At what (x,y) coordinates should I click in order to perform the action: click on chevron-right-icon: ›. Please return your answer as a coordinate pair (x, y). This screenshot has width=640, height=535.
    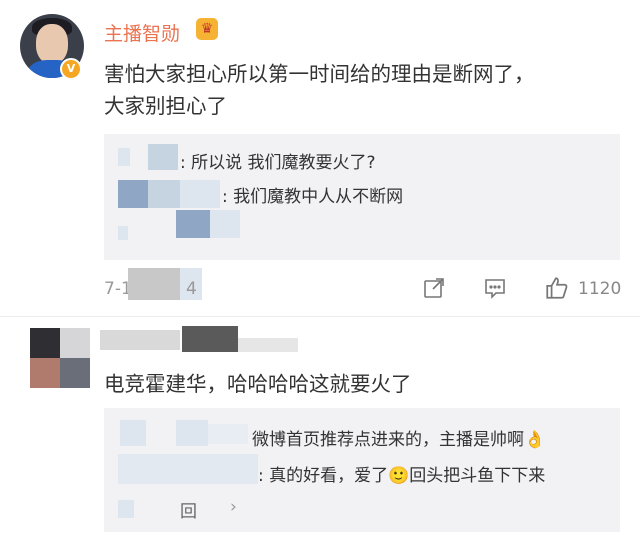
    Looking at the image, I should click on (233, 507).